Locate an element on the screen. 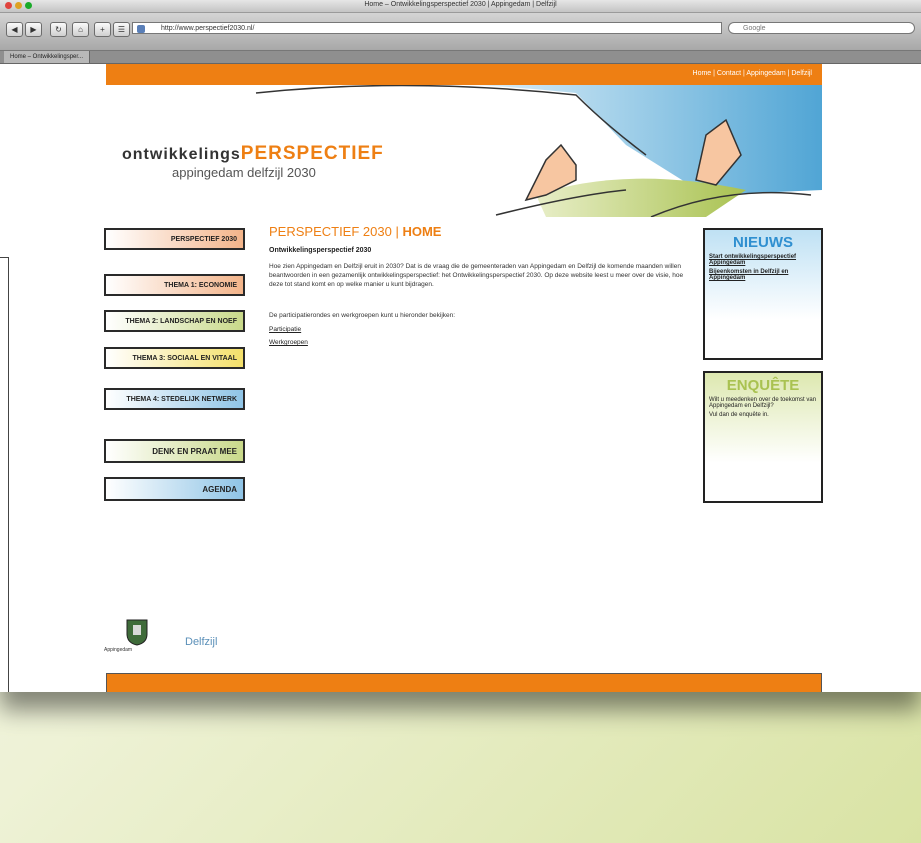 This screenshot has height=843, width=921. divider-line-vertical is located at coordinates (8, 474).